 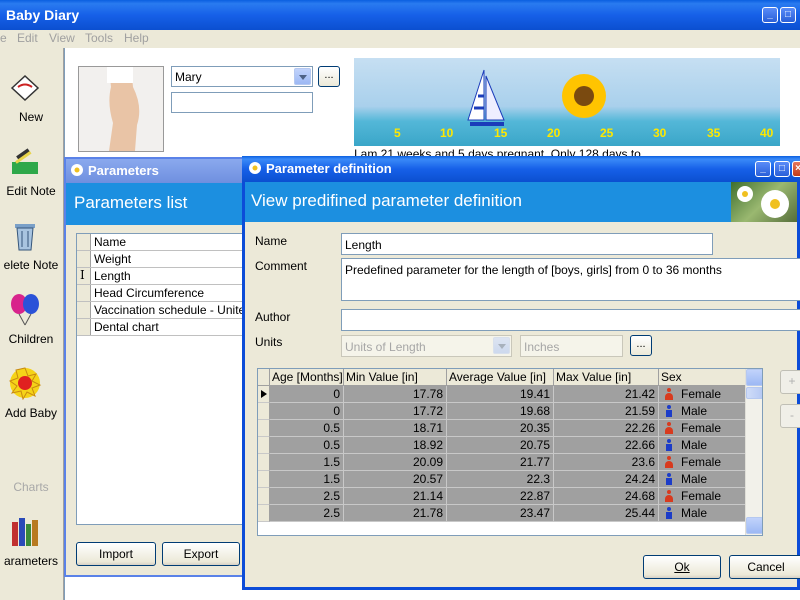 I want to click on min-value-cell: 17.72, so click(x=395, y=411).